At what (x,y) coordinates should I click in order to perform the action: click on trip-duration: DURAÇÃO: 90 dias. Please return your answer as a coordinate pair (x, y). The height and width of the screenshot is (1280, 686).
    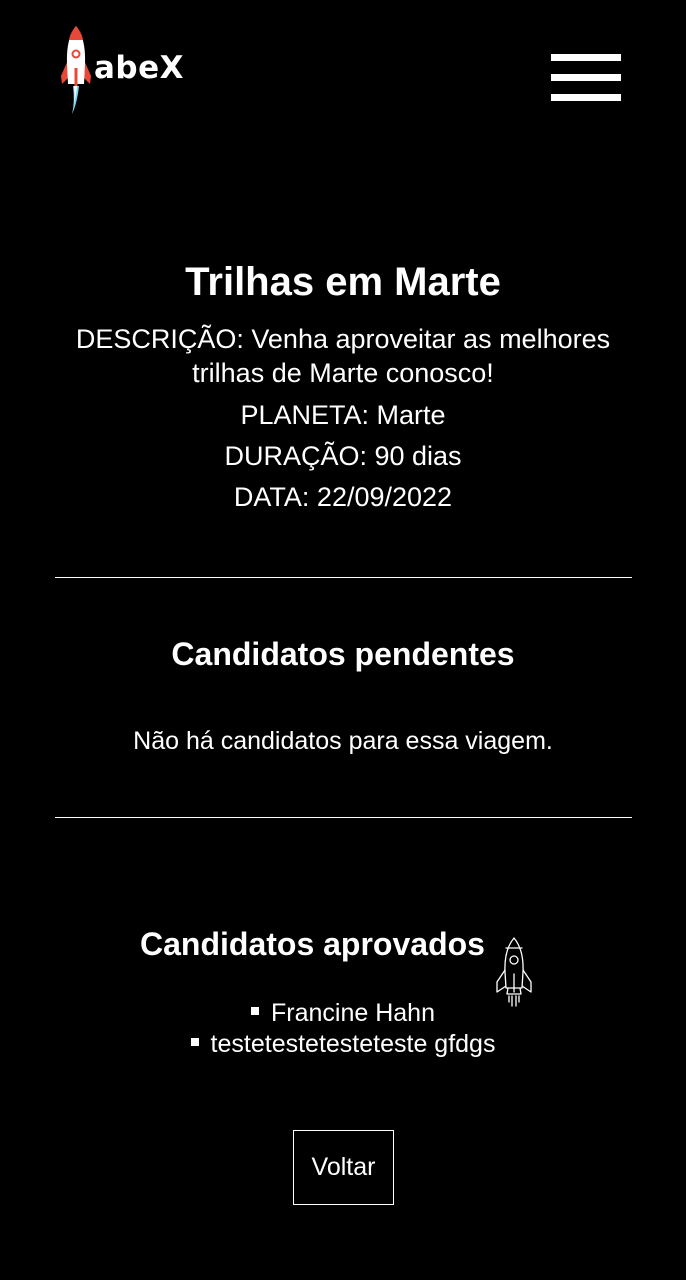
    Looking at the image, I should click on (343, 456).